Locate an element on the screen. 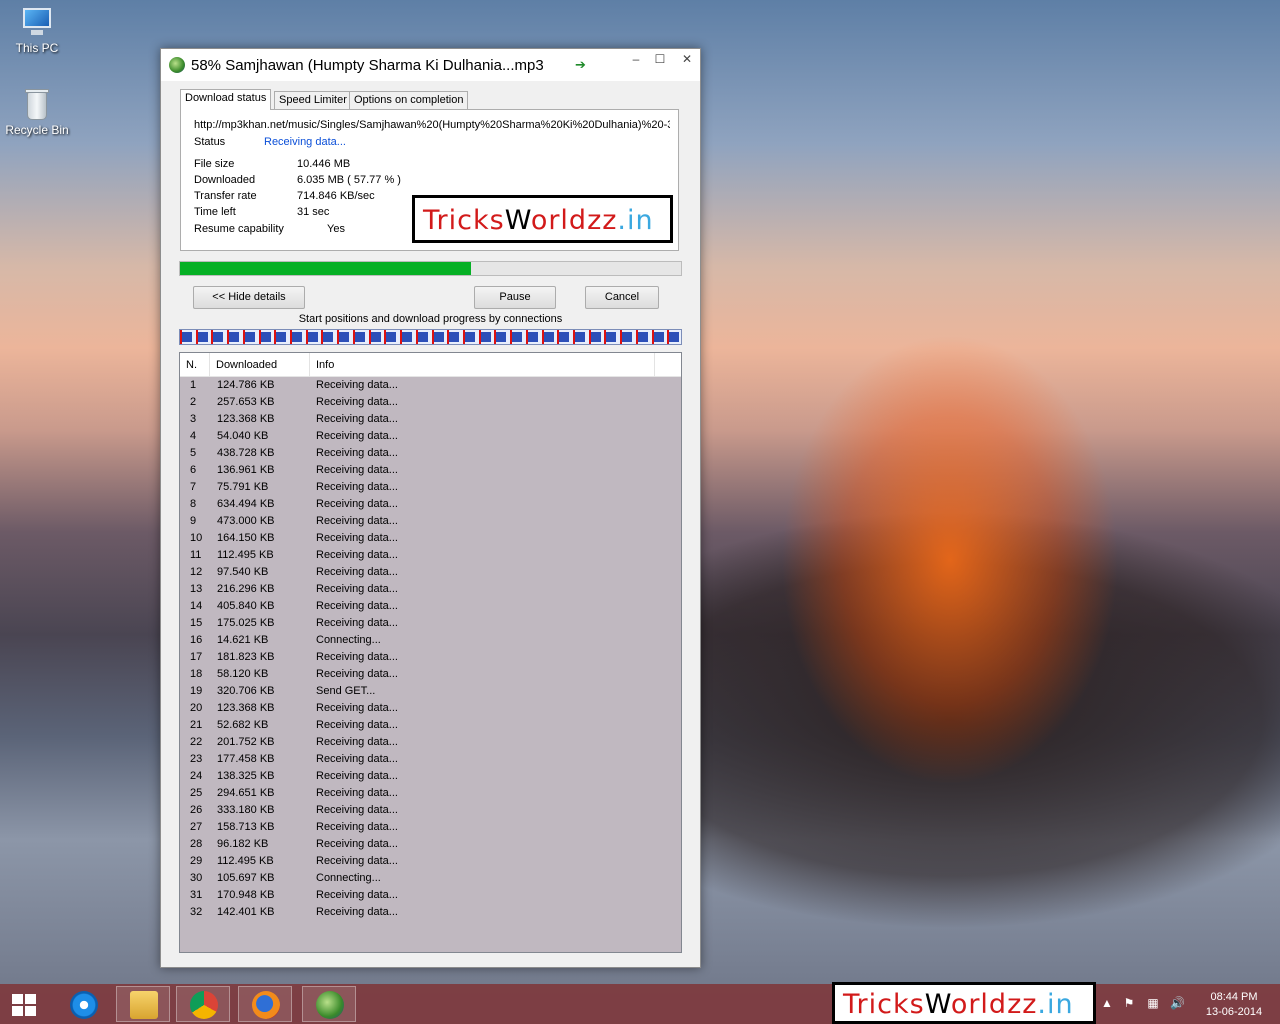  action-center-flag-icon: ⚑ is located at coordinates (1129, 1003).